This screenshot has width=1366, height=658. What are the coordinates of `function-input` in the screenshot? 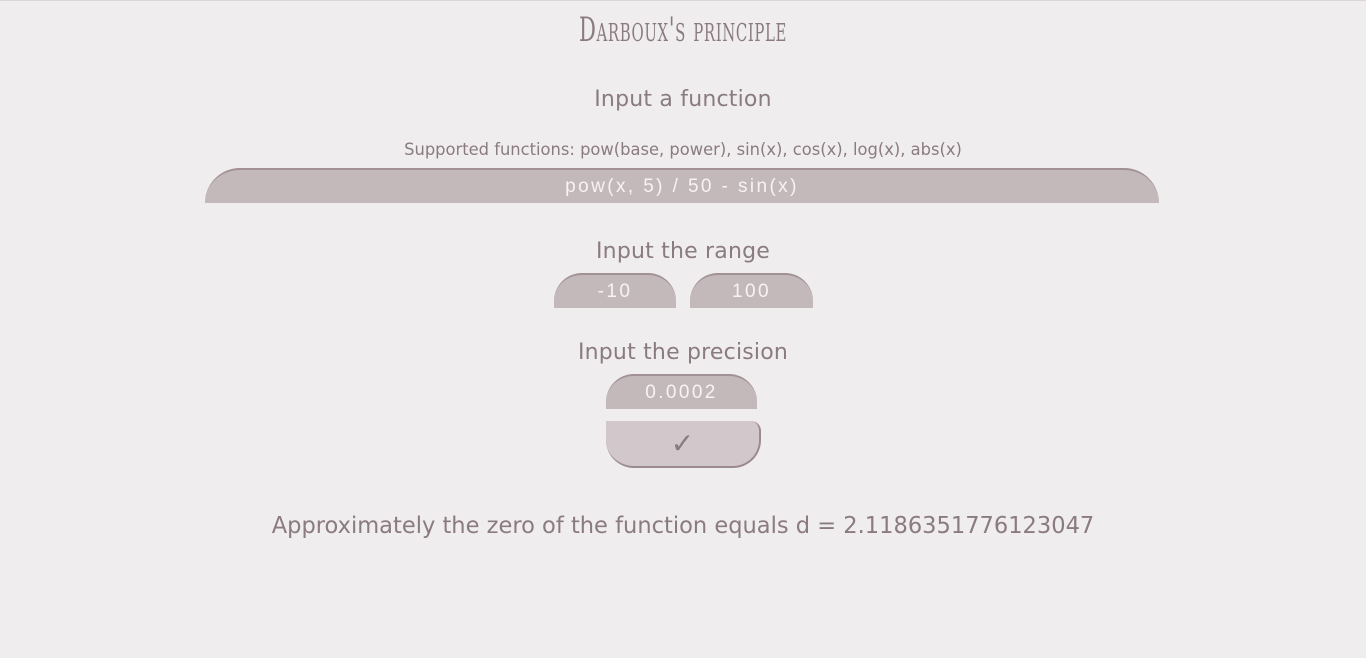 It's located at (682, 185).